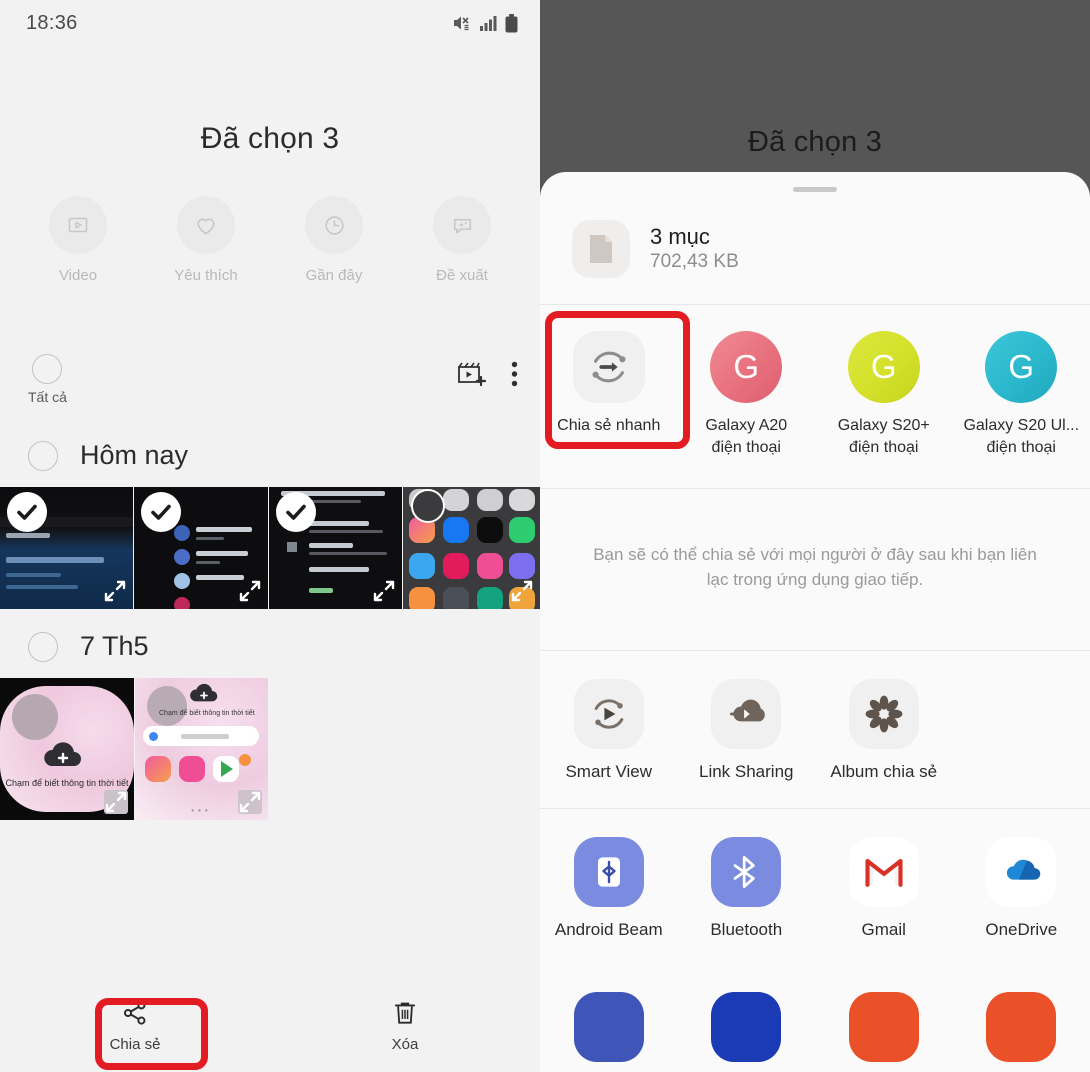 Image resolution: width=1090 pixels, height=1072 pixels. What do you see at coordinates (462, 275) in the screenshot?
I see `quick-filter-label: Đề xuất` at bounding box center [462, 275].